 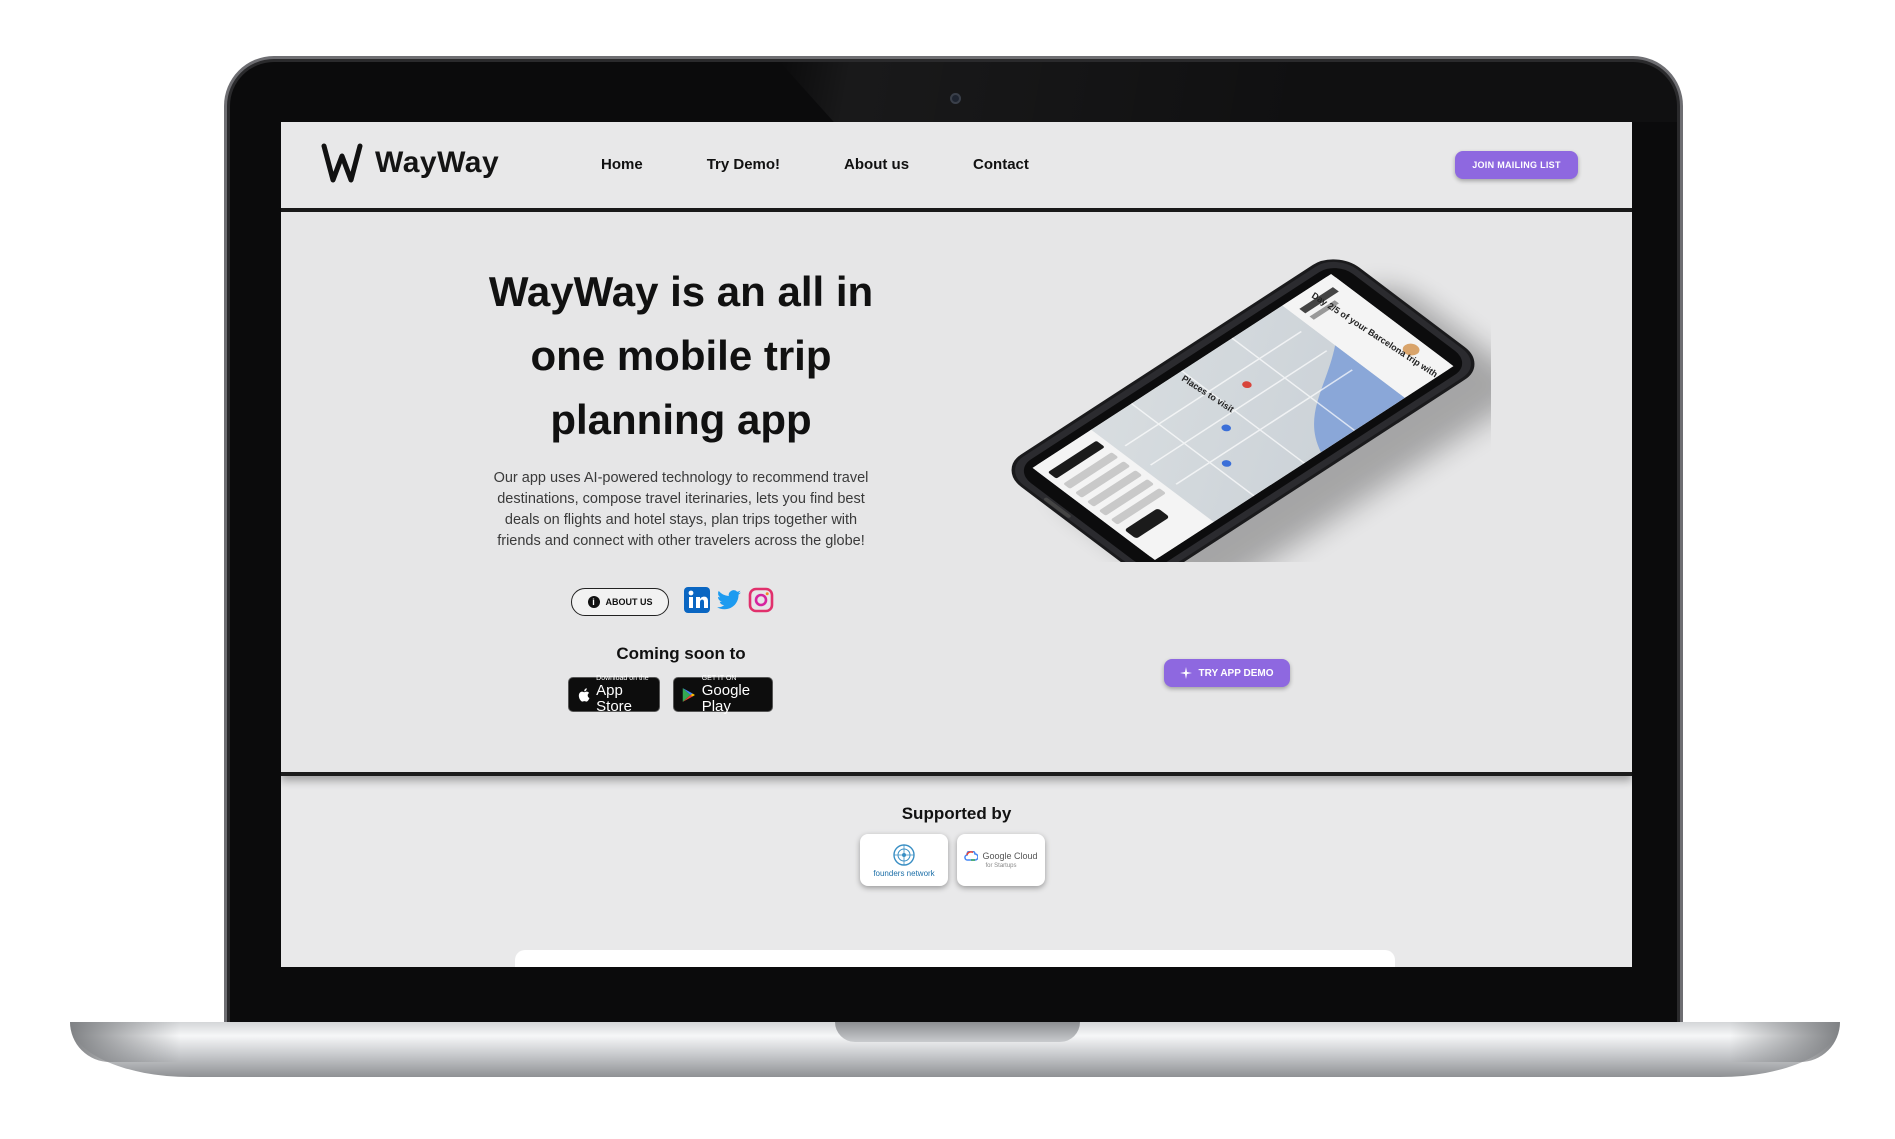 What do you see at coordinates (957, 1032) in the screenshot?
I see `laptop-base-notch` at bounding box center [957, 1032].